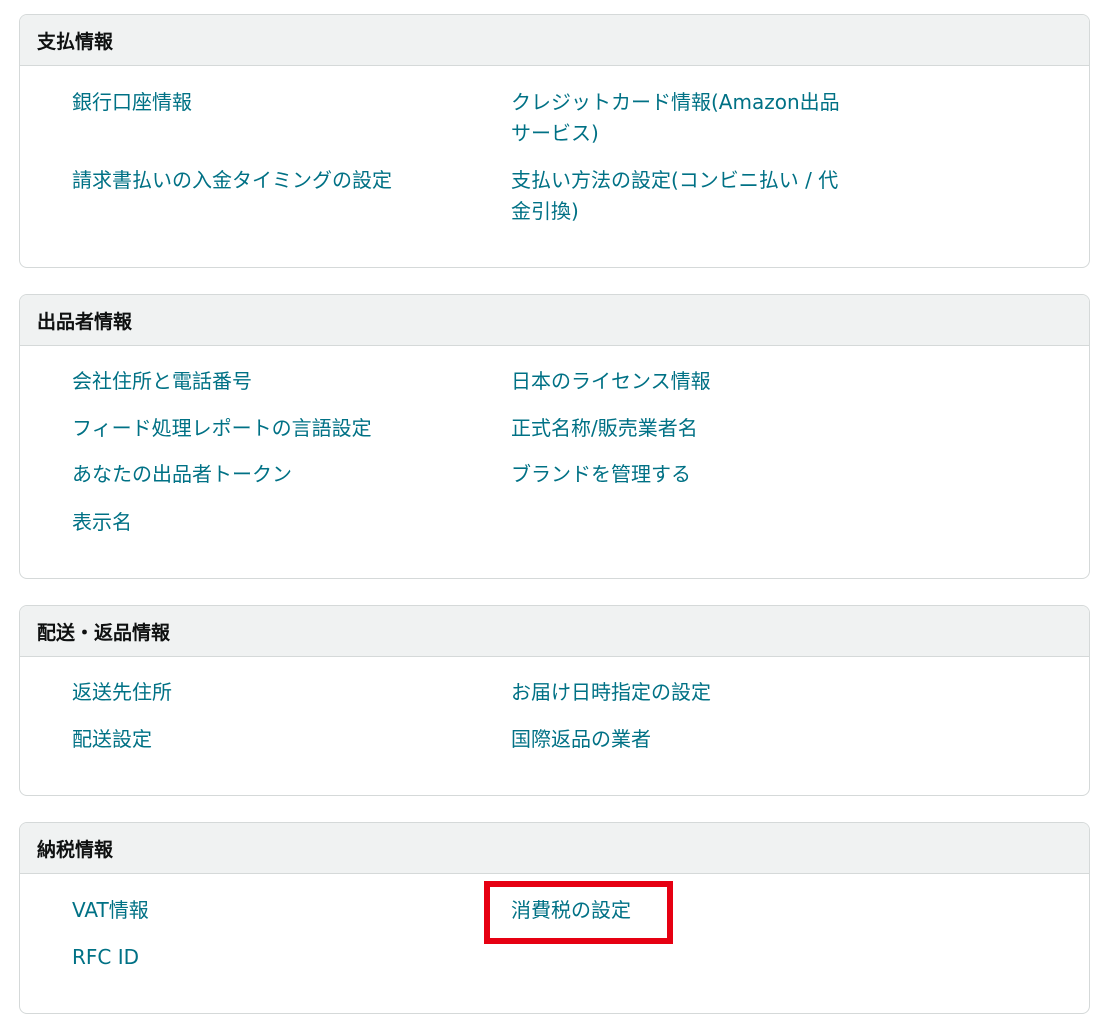 The height and width of the screenshot is (1031, 1108). Describe the element at coordinates (222, 428) in the screenshot. I see `feed-report-language-link: フィード処理レポートの言語設定` at that location.